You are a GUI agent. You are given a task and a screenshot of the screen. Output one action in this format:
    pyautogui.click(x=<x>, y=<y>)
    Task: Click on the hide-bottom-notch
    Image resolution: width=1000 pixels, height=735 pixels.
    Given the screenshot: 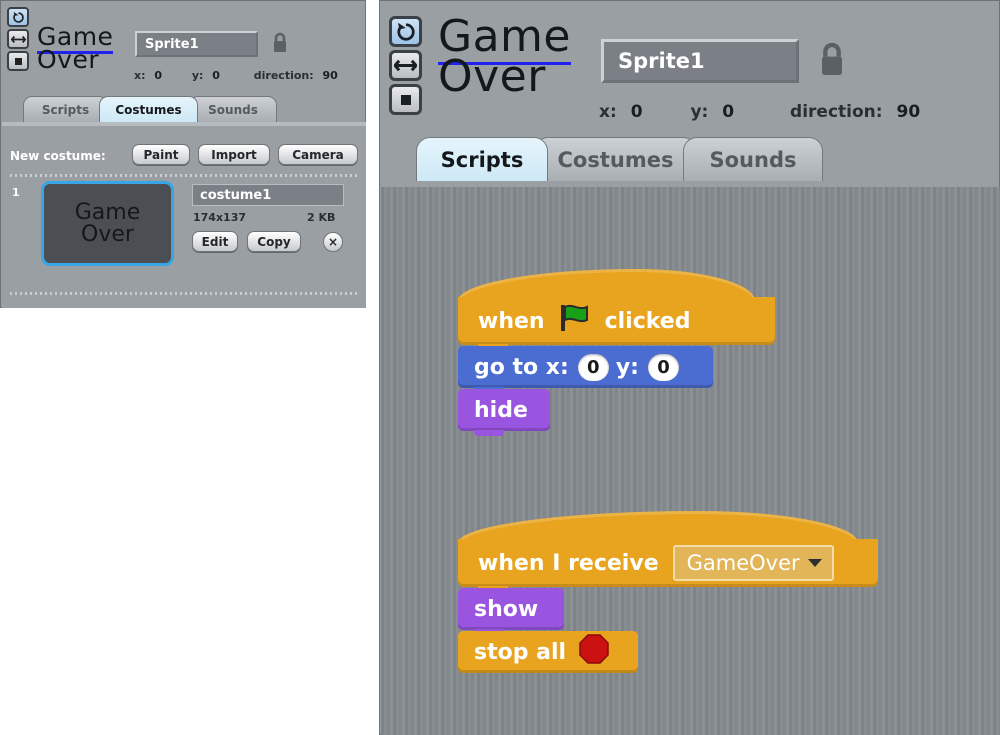 What is the action you would take?
    pyautogui.click(x=489, y=433)
    